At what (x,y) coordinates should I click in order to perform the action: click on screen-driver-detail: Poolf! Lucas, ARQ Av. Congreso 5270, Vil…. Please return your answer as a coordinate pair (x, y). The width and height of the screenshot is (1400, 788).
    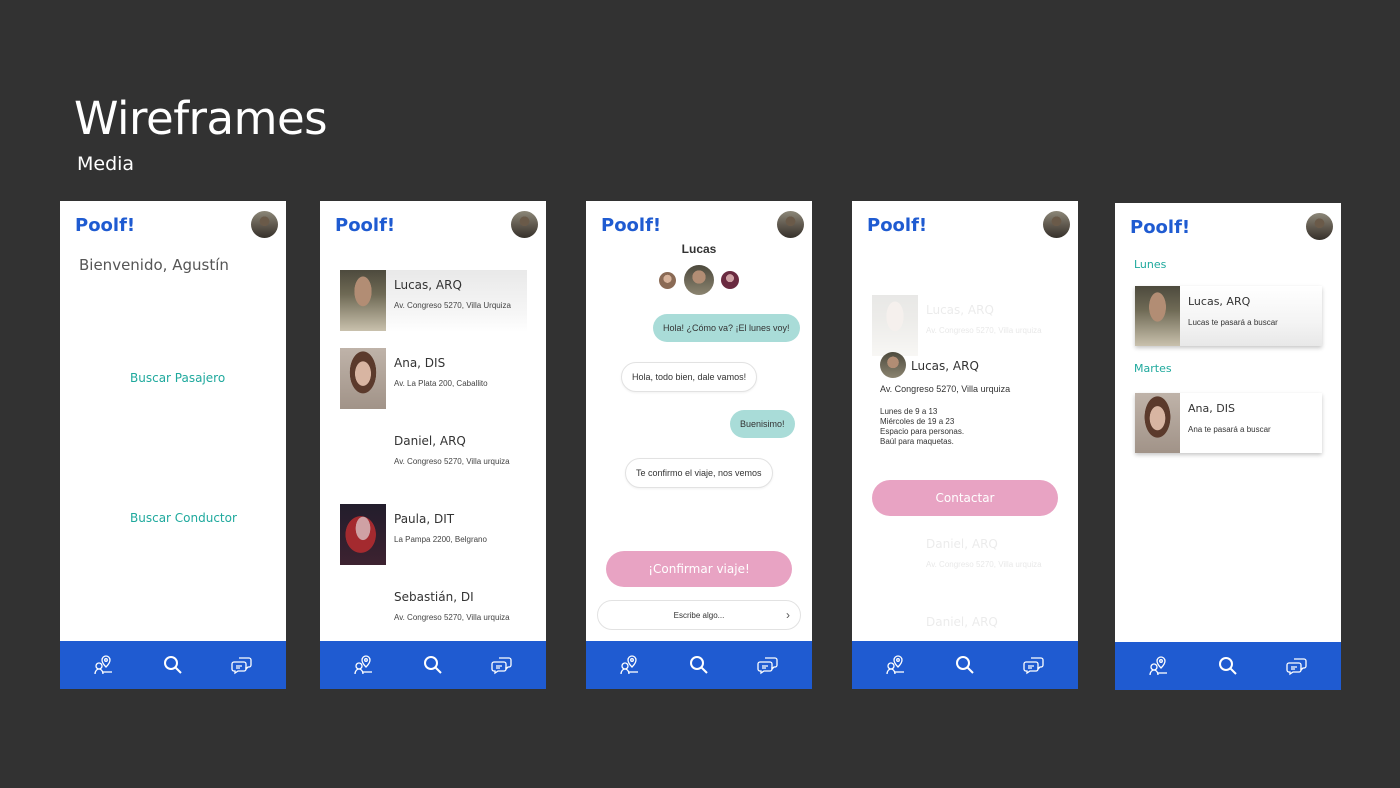
    Looking at the image, I should click on (965, 445).